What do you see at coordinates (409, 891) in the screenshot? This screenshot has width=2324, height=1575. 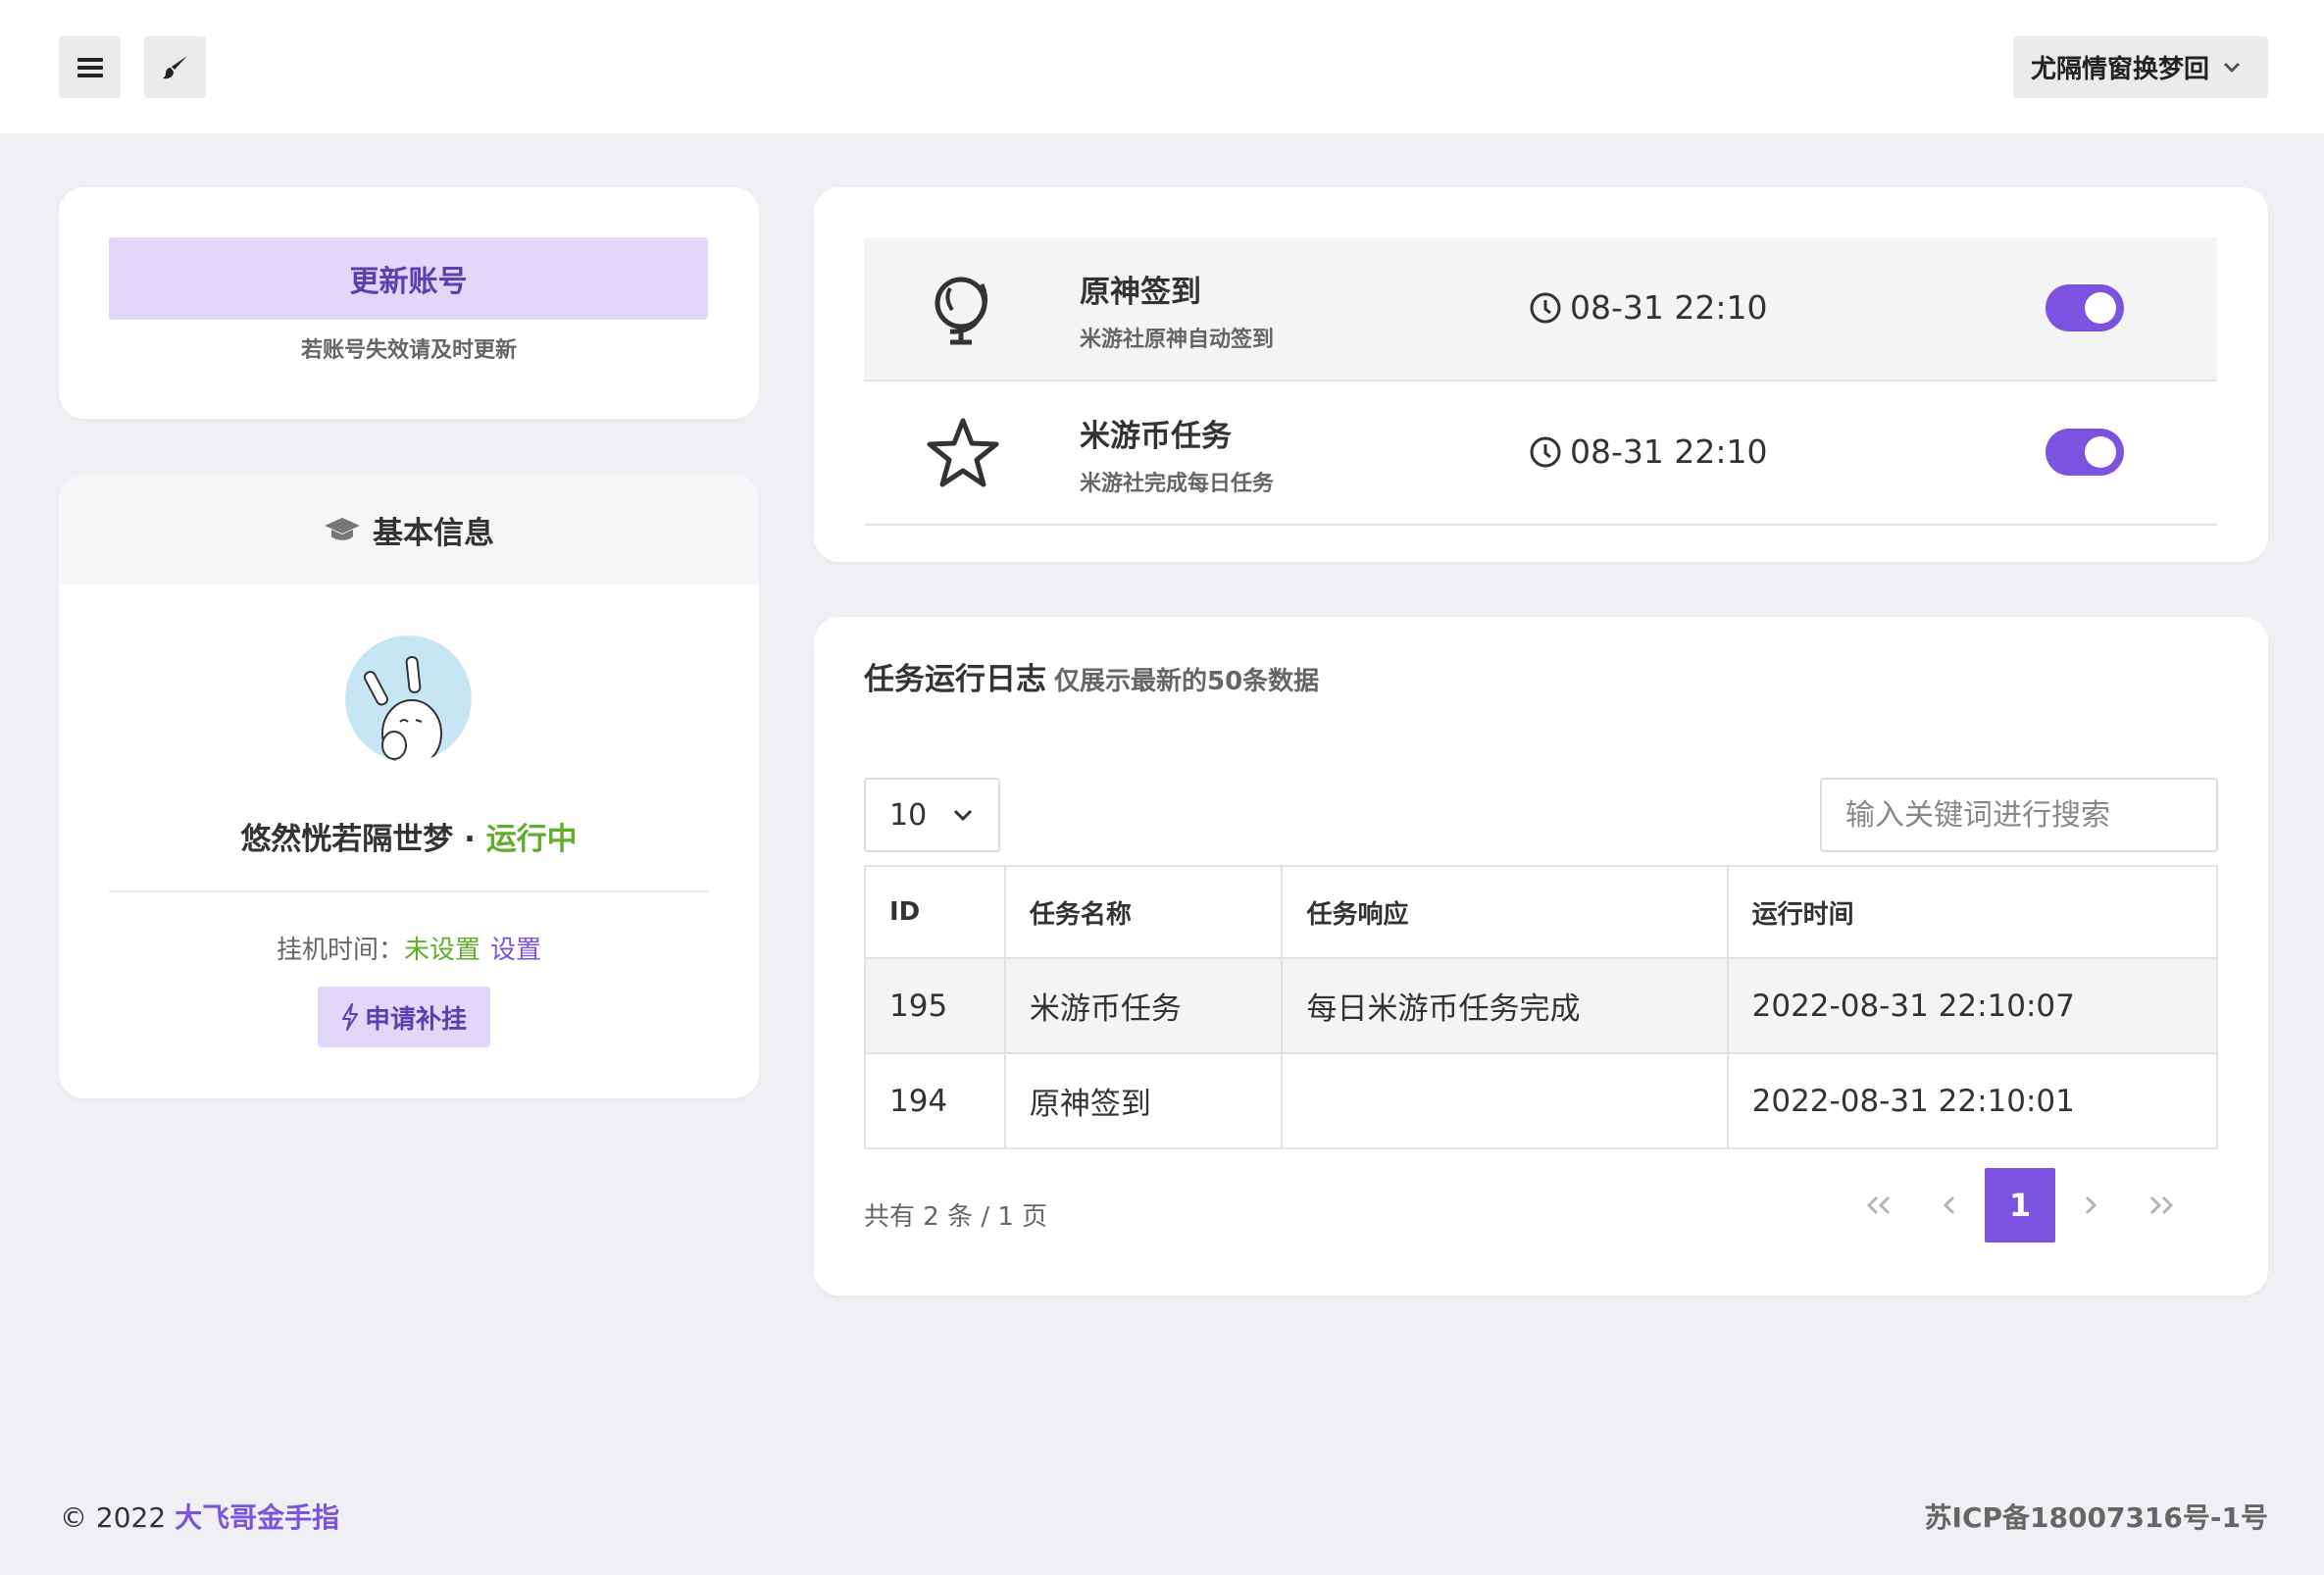 I see `divider` at bounding box center [409, 891].